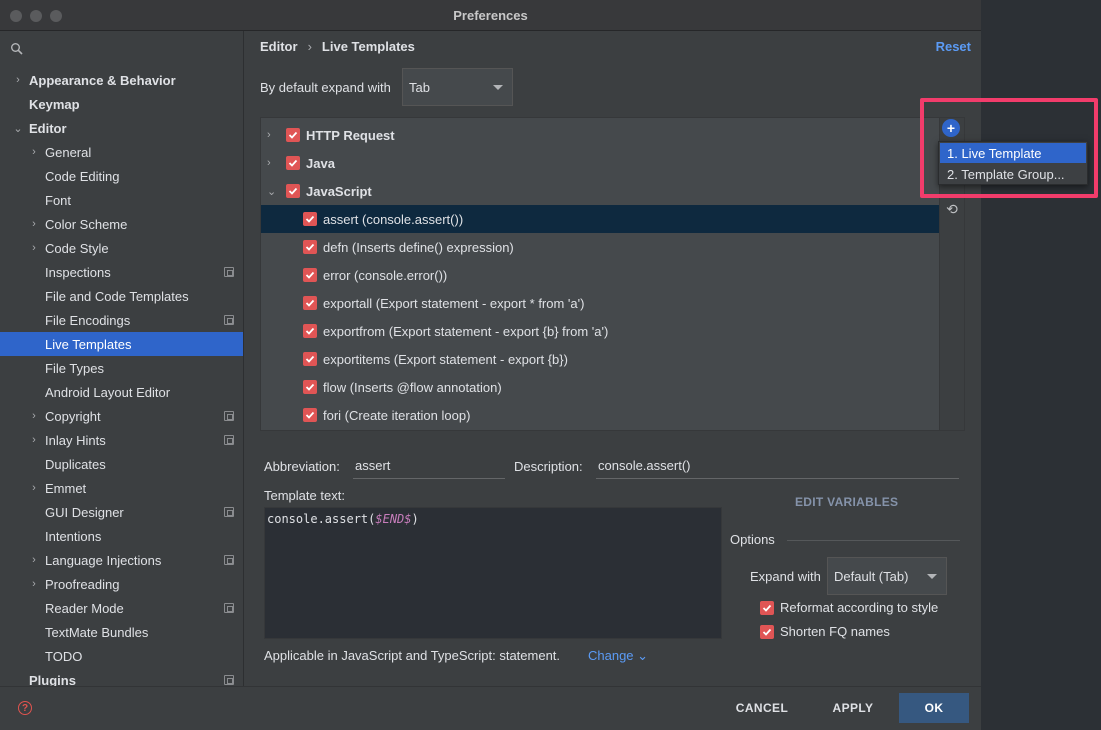 The height and width of the screenshot is (730, 1101). Describe the element at coordinates (121, 176) in the screenshot. I see `sidebar-item: Code Editing` at that location.